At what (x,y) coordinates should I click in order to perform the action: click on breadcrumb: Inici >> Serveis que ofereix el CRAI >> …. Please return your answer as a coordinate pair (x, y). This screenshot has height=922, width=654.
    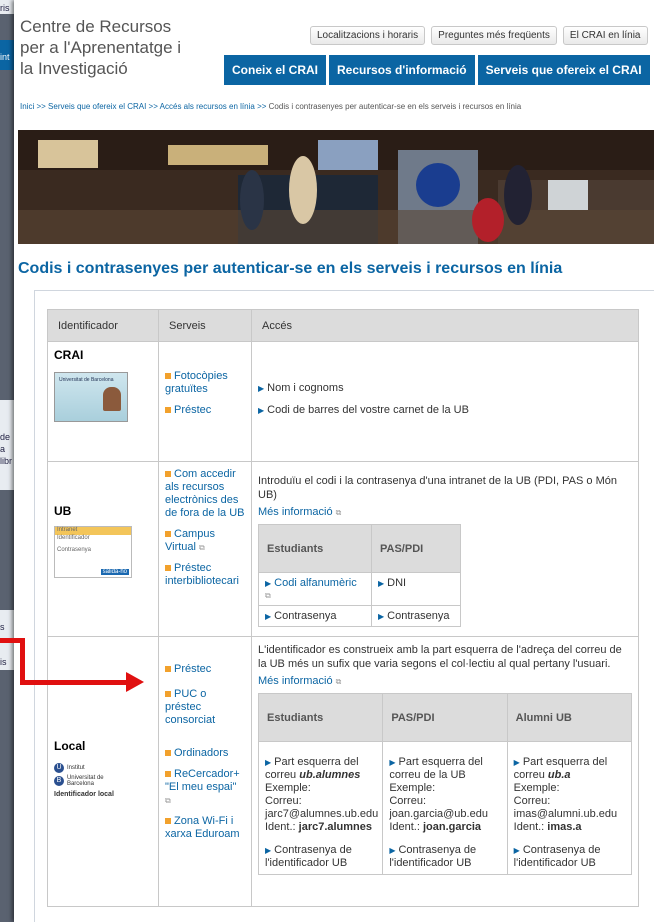
    Looking at the image, I should click on (270, 106).